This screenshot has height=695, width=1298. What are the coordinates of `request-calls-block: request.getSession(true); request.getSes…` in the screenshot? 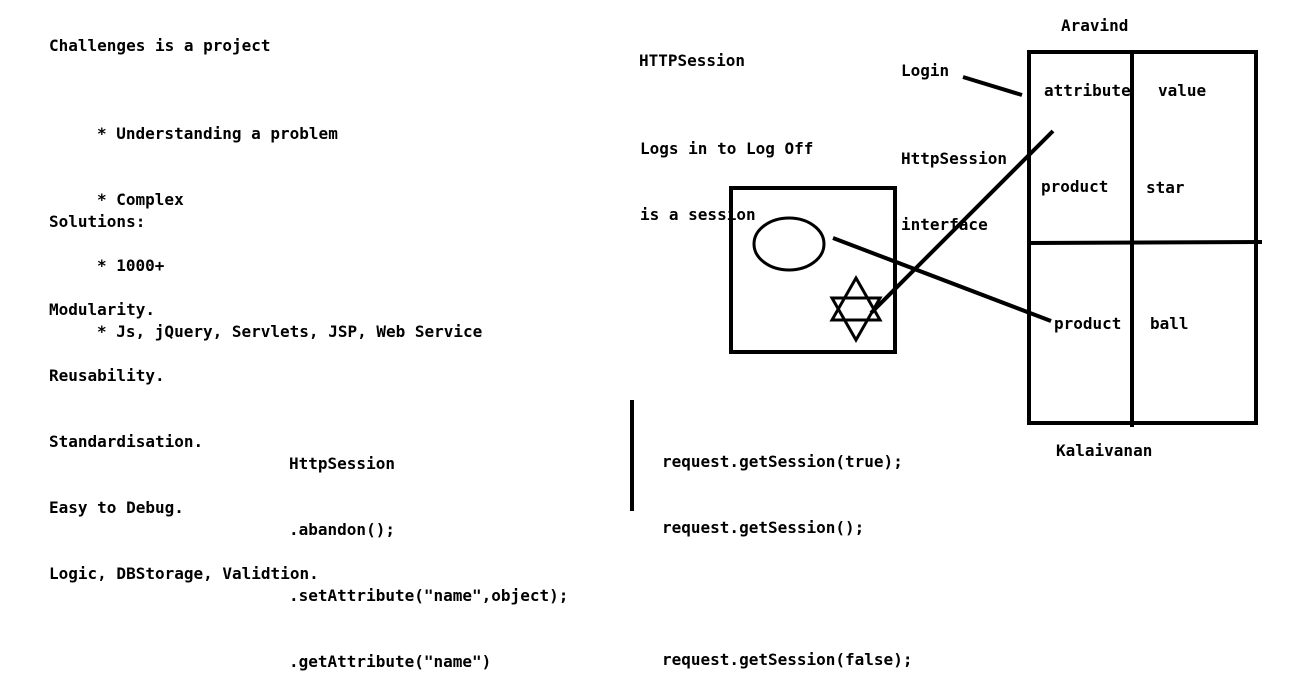 It's located at (787, 550).